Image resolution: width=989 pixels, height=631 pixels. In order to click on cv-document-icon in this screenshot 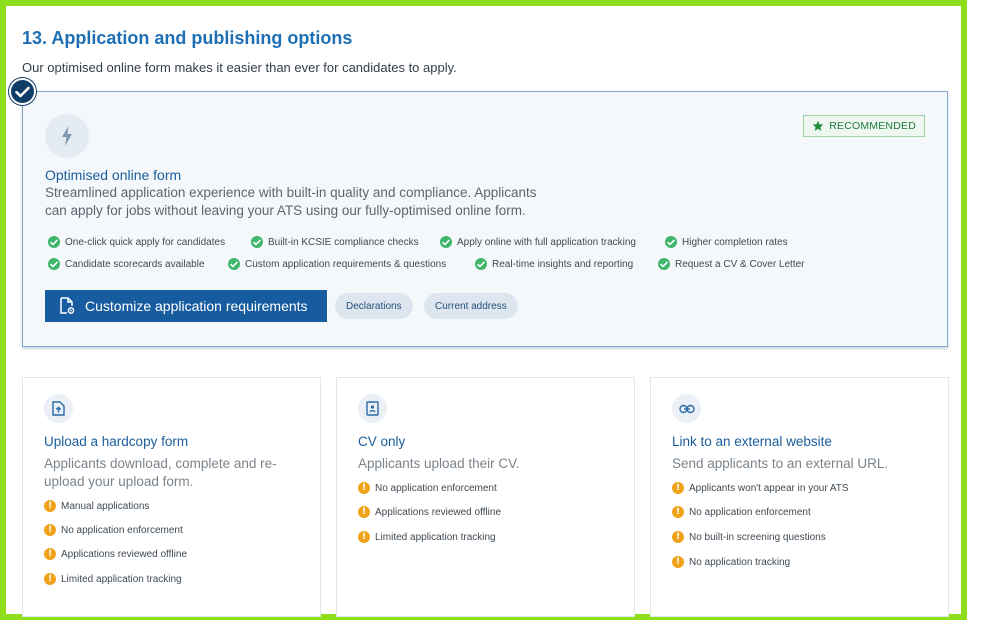, I will do `click(372, 408)`.